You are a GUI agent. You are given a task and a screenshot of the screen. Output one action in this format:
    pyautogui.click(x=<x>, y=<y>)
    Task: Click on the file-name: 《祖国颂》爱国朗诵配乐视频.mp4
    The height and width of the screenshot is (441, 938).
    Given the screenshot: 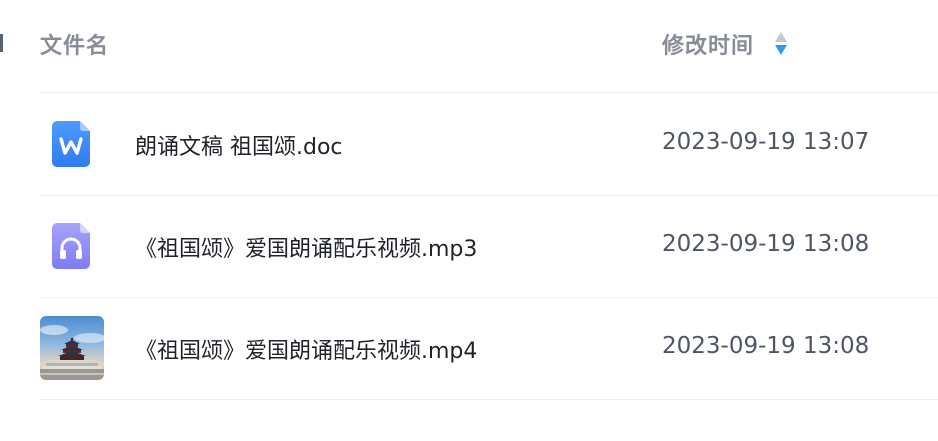 What is the action you would take?
    pyautogui.click(x=306, y=349)
    